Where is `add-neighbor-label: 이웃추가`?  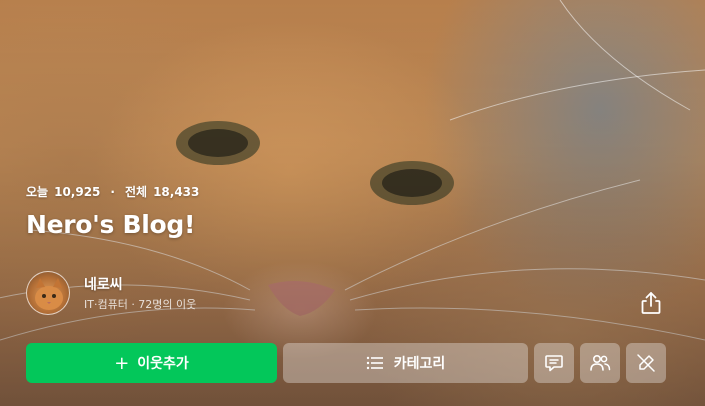
add-neighbor-label: 이웃추가 is located at coordinates (163, 364).